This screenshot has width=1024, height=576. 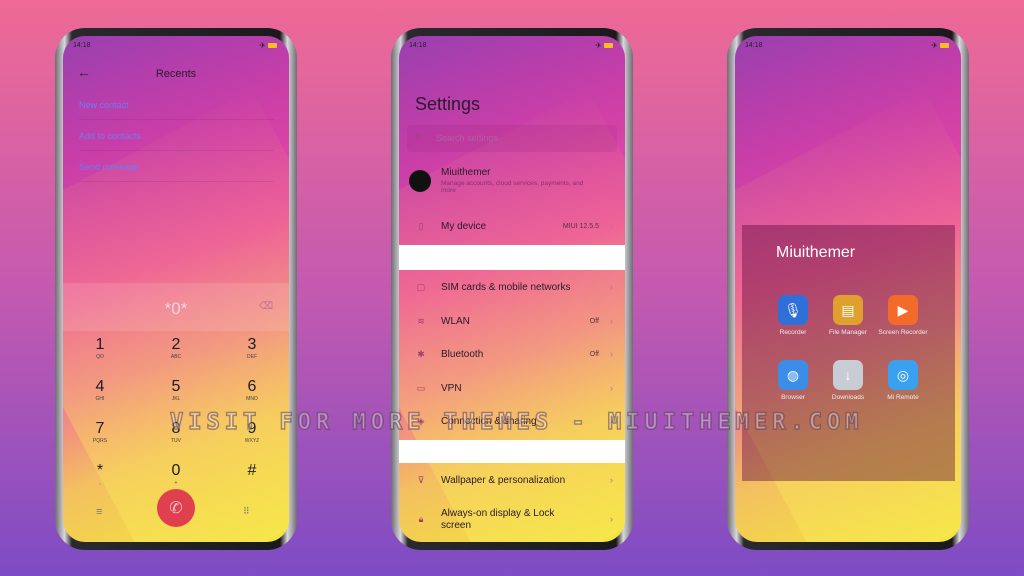 What do you see at coordinates (464, 226) in the screenshot?
I see `row-label: My device` at bounding box center [464, 226].